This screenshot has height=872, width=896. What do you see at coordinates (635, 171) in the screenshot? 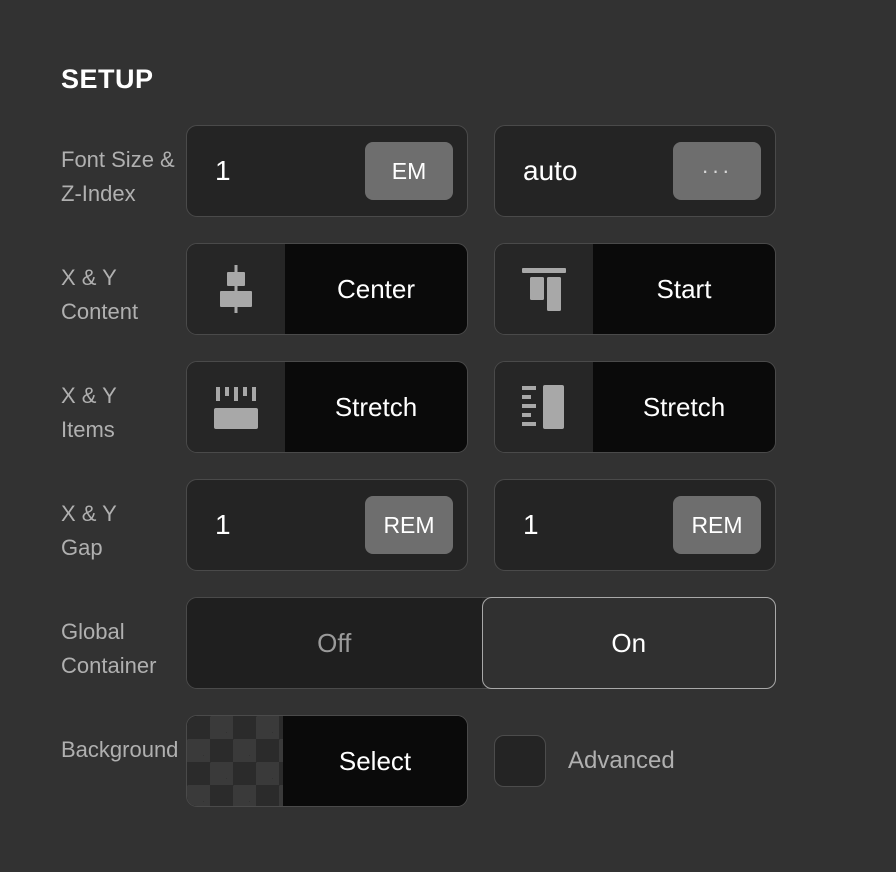
I see `z-index-field: auto ···` at bounding box center [635, 171].